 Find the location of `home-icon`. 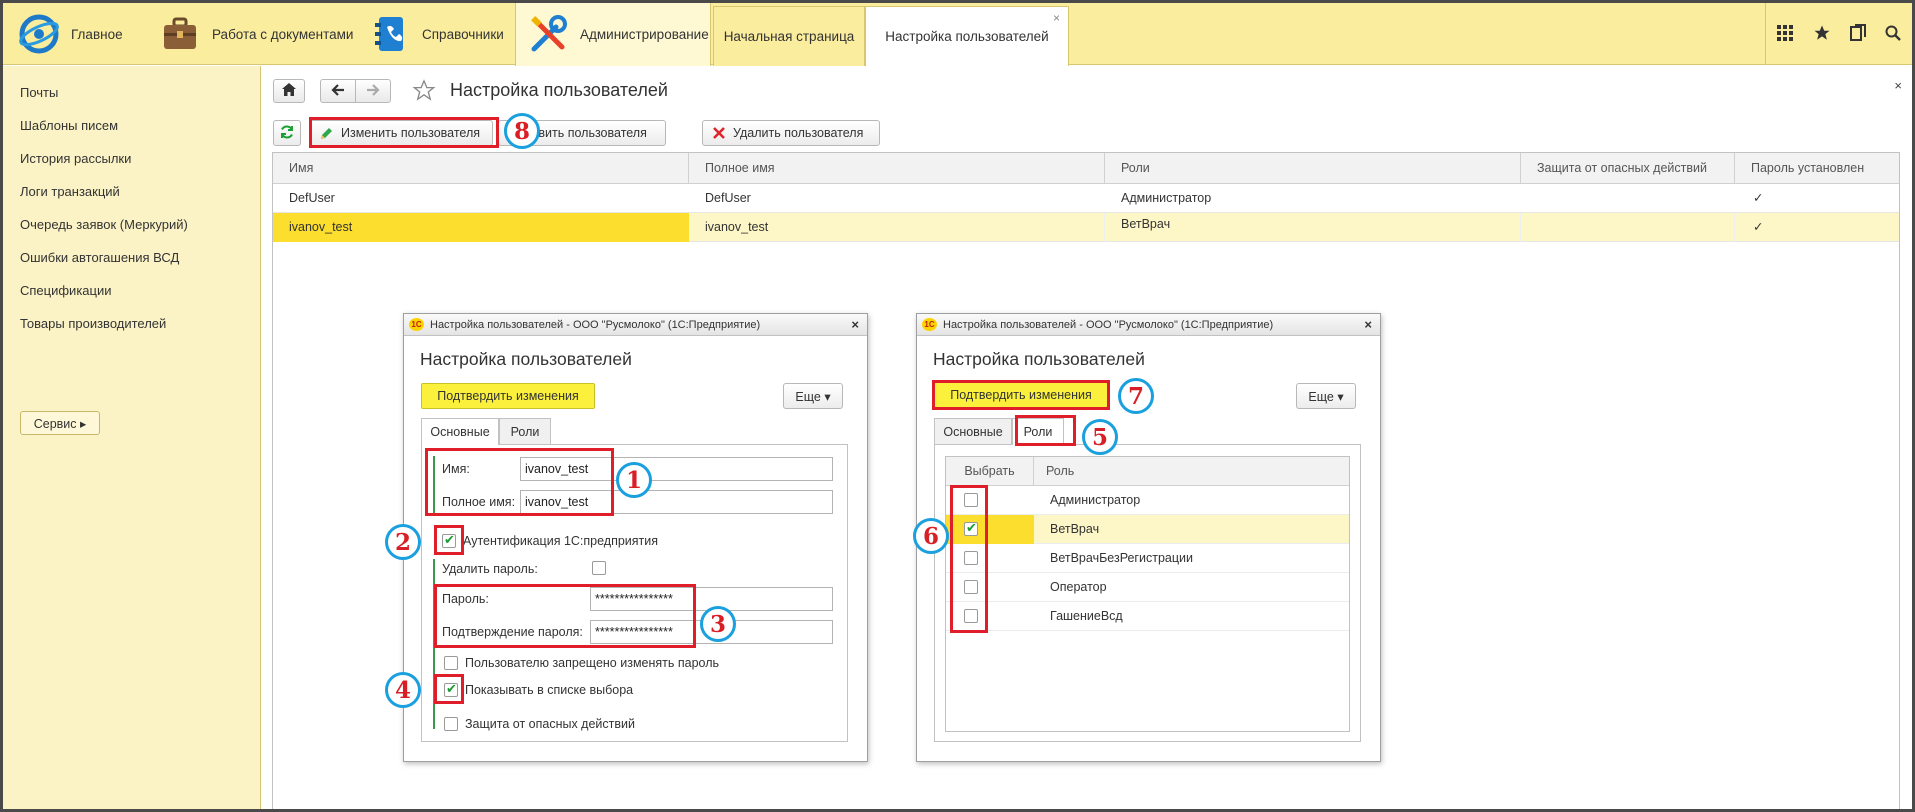

home-icon is located at coordinates (289, 91).